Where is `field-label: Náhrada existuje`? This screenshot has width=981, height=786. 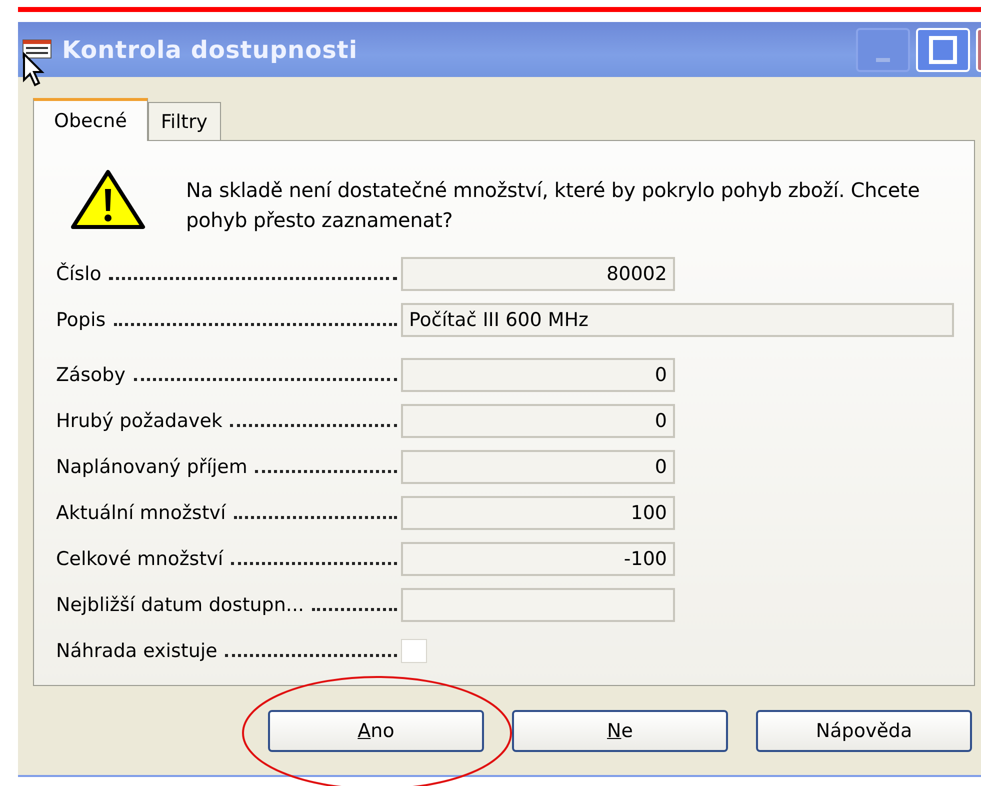 field-label: Náhrada existuje is located at coordinates (137, 651).